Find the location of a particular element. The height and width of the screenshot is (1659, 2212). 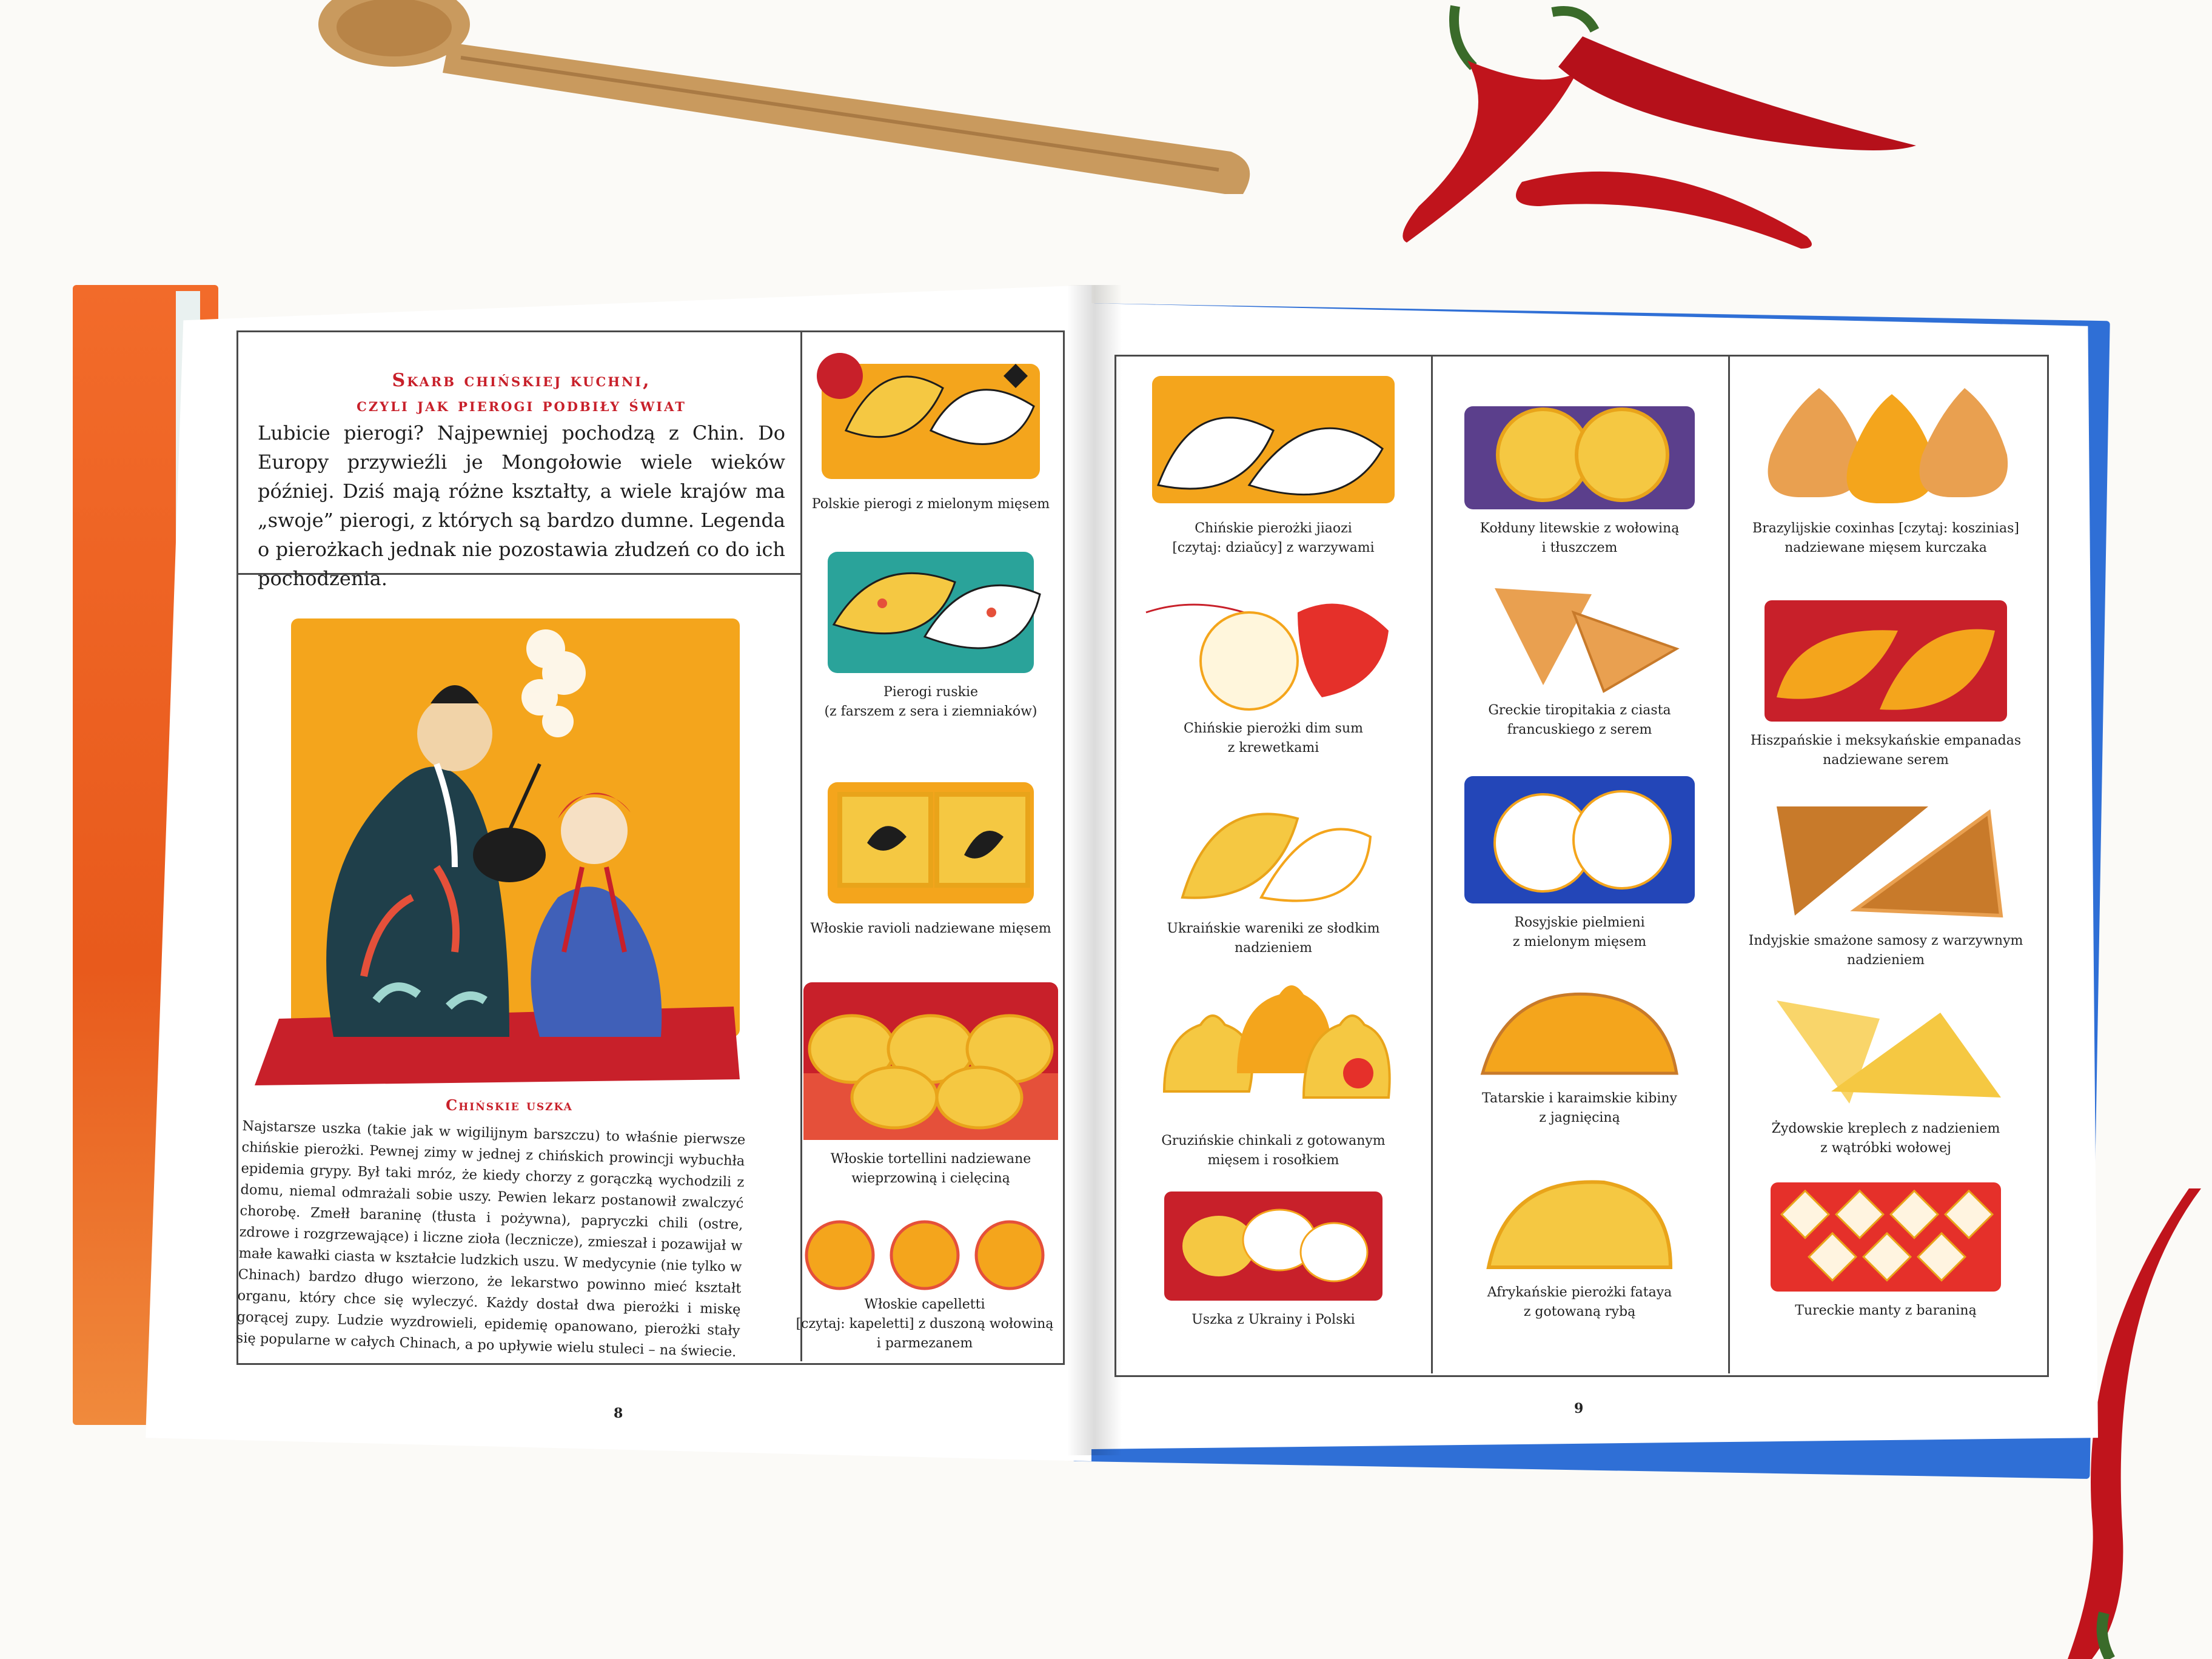

dumpling-kolduny: Kołduny litewskie z wołowiną i tłuszczem is located at coordinates (1579, 476).